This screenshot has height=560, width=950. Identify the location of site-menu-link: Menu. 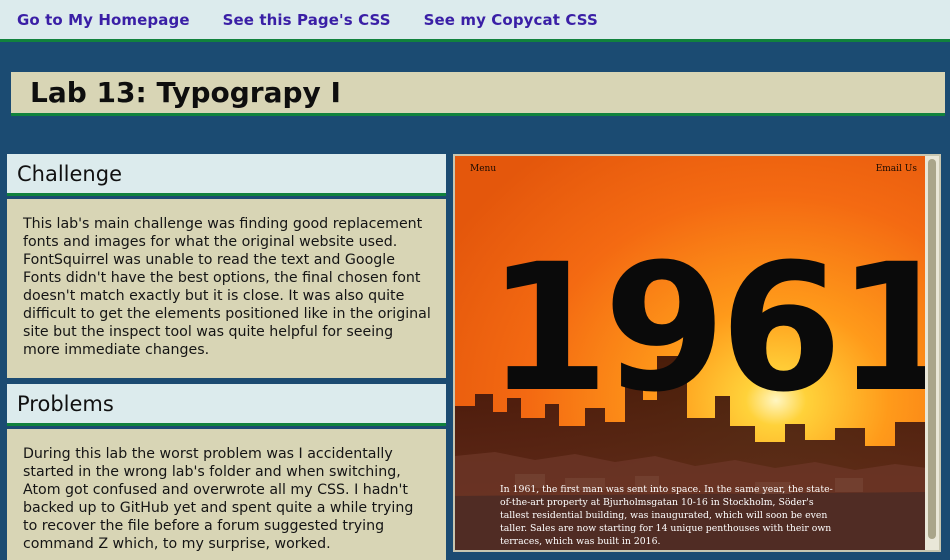
(483, 169).